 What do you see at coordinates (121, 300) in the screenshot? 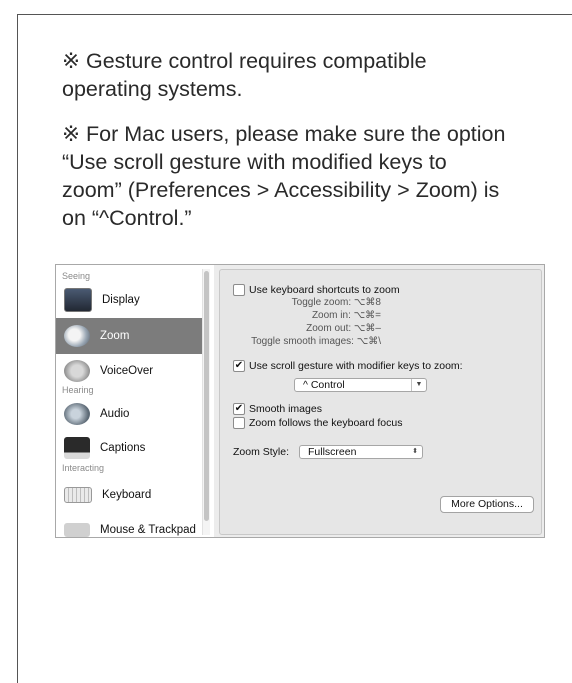
I see `sidebar-item-label: Display` at bounding box center [121, 300].